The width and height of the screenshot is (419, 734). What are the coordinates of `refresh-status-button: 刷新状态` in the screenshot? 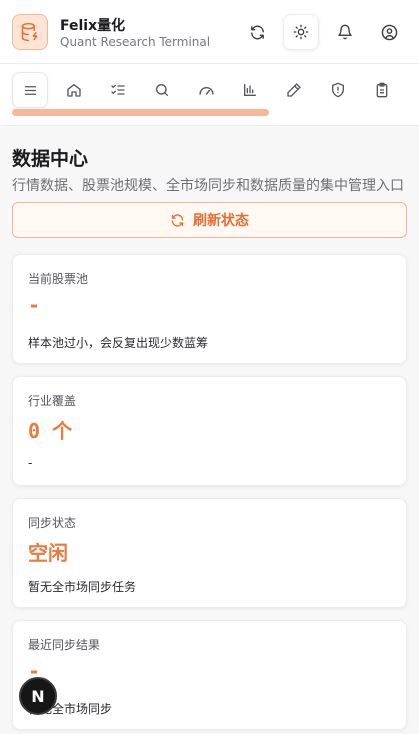 It's located at (209, 220).